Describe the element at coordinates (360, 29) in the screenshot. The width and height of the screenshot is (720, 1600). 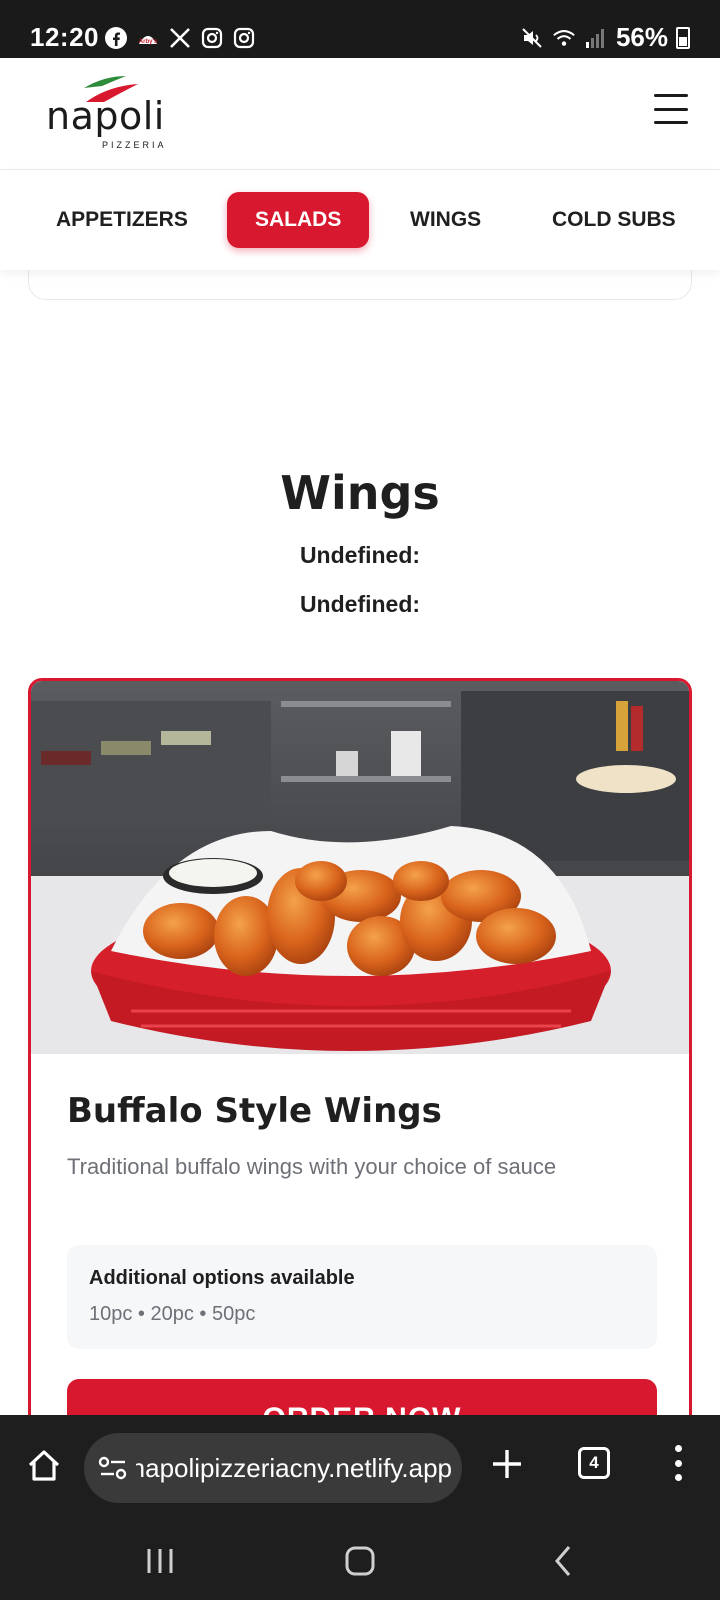
I see `status-bar: 12:20 Arby's 56%` at that location.